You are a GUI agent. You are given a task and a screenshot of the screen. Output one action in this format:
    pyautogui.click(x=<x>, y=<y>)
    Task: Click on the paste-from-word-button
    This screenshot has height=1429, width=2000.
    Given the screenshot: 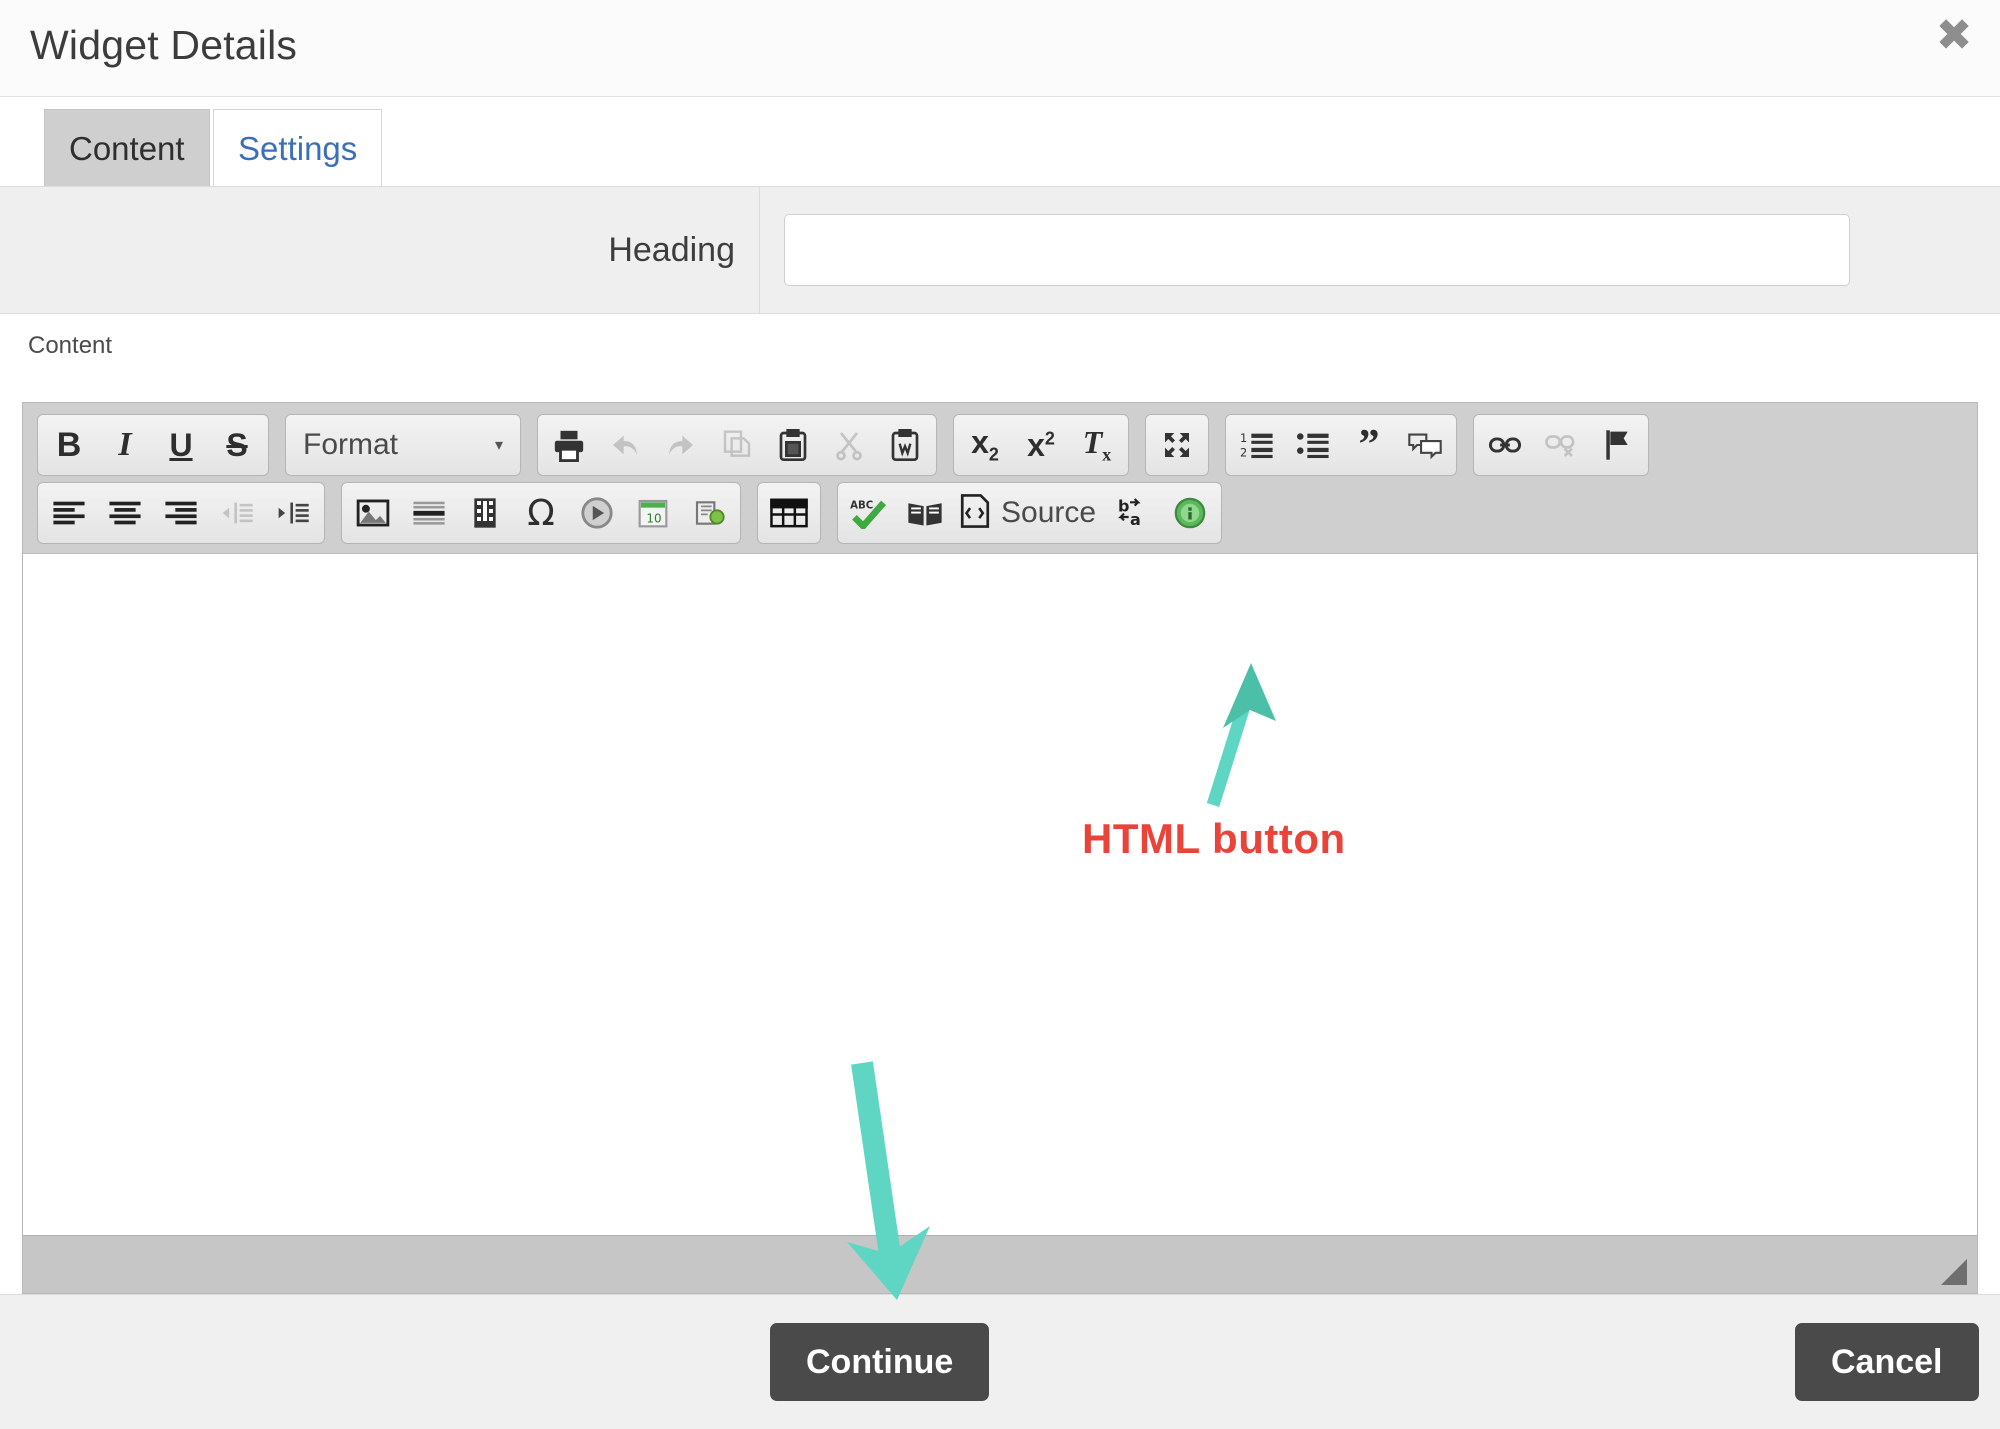 What is the action you would take?
    pyautogui.click(x=905, y=445)
    